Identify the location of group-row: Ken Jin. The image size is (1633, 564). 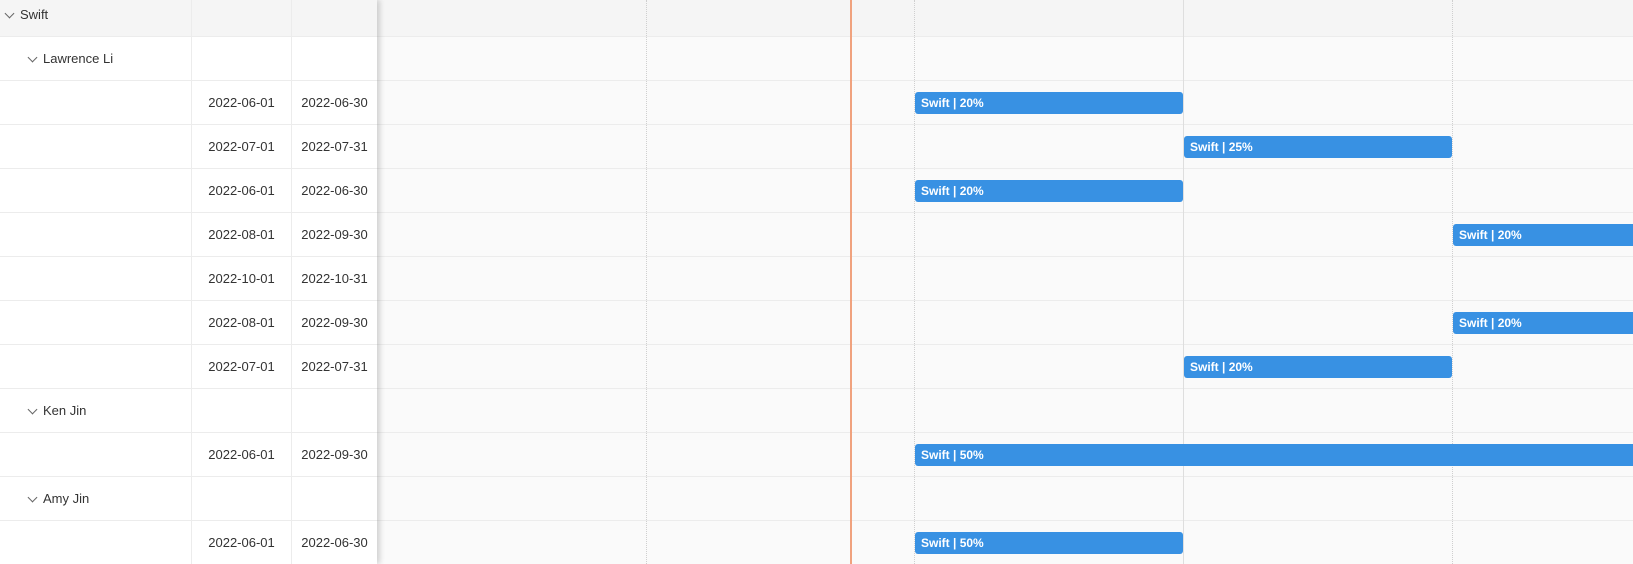
(188, 411).